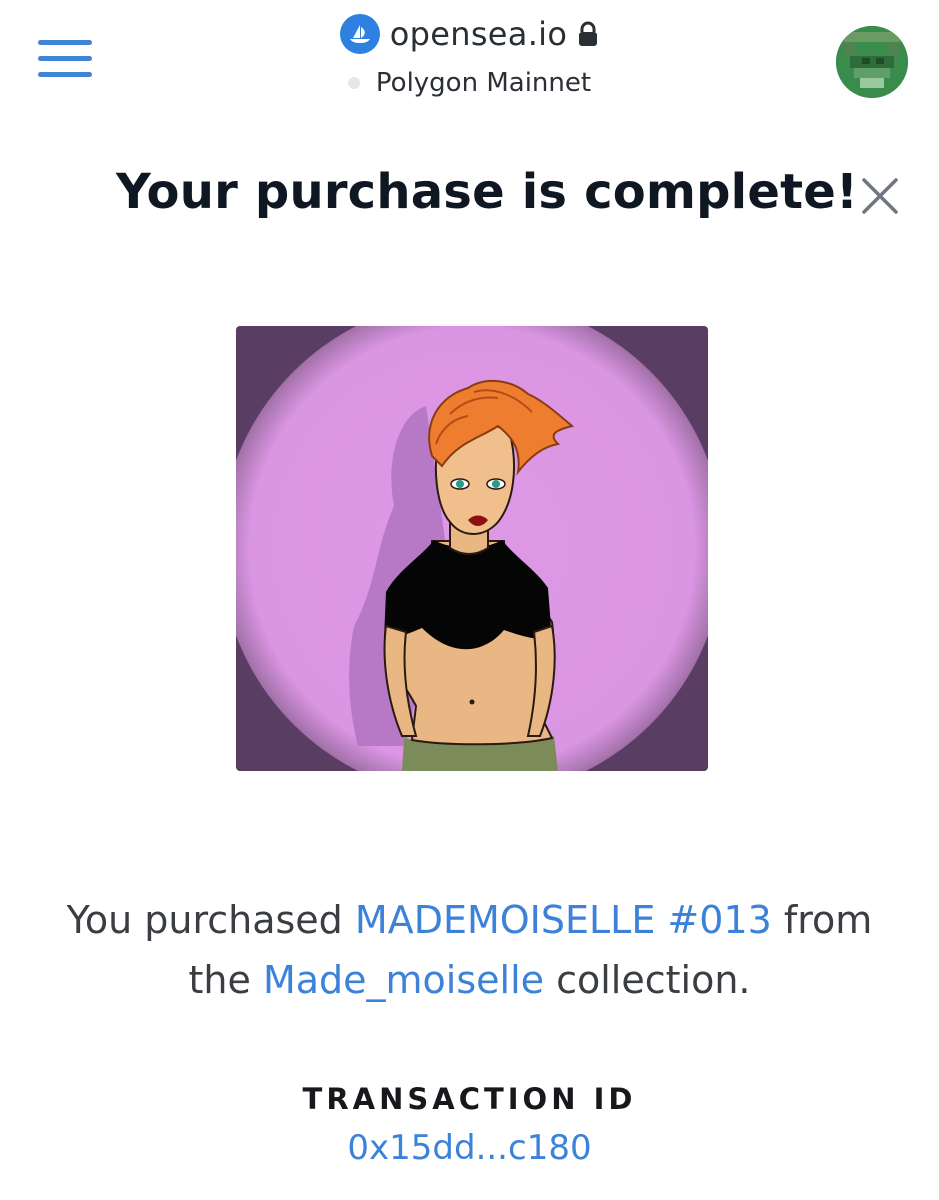 Image resolution: width=939 pixels, height=1200 pixels. Describe the element at coordinates (483, 83) in the screenshot. I see `network-name: Polygon Mainnet` at that location.